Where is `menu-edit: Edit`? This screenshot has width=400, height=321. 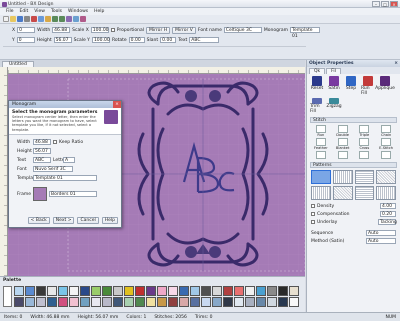 menu-edit: Edit is located at coordinates (24, 11).